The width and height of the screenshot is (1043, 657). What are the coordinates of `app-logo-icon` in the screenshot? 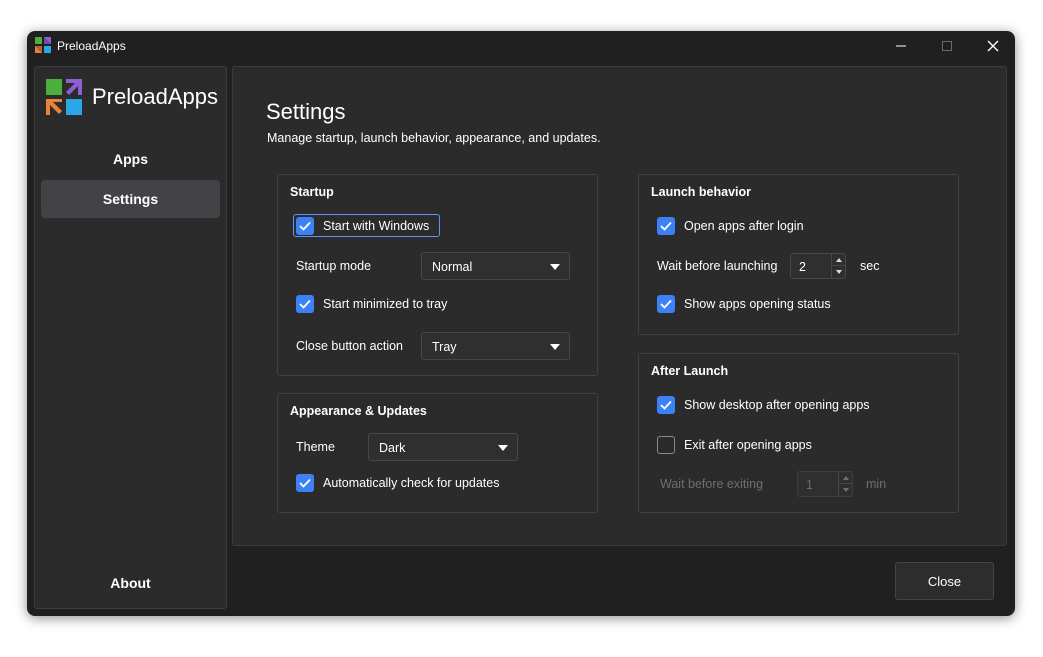 It's located at (43, 45).